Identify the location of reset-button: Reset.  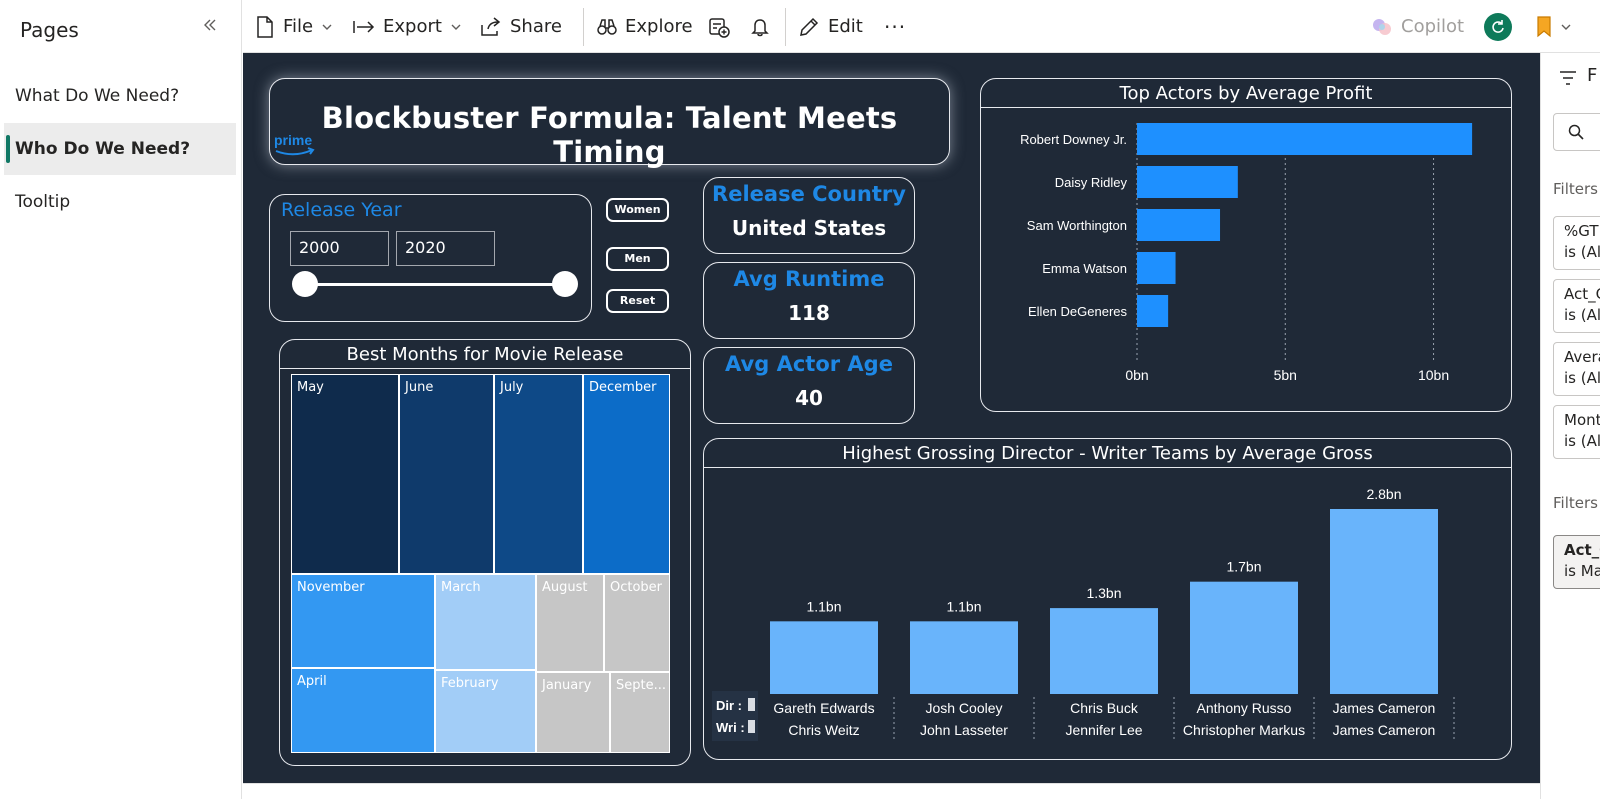
(637, 301).